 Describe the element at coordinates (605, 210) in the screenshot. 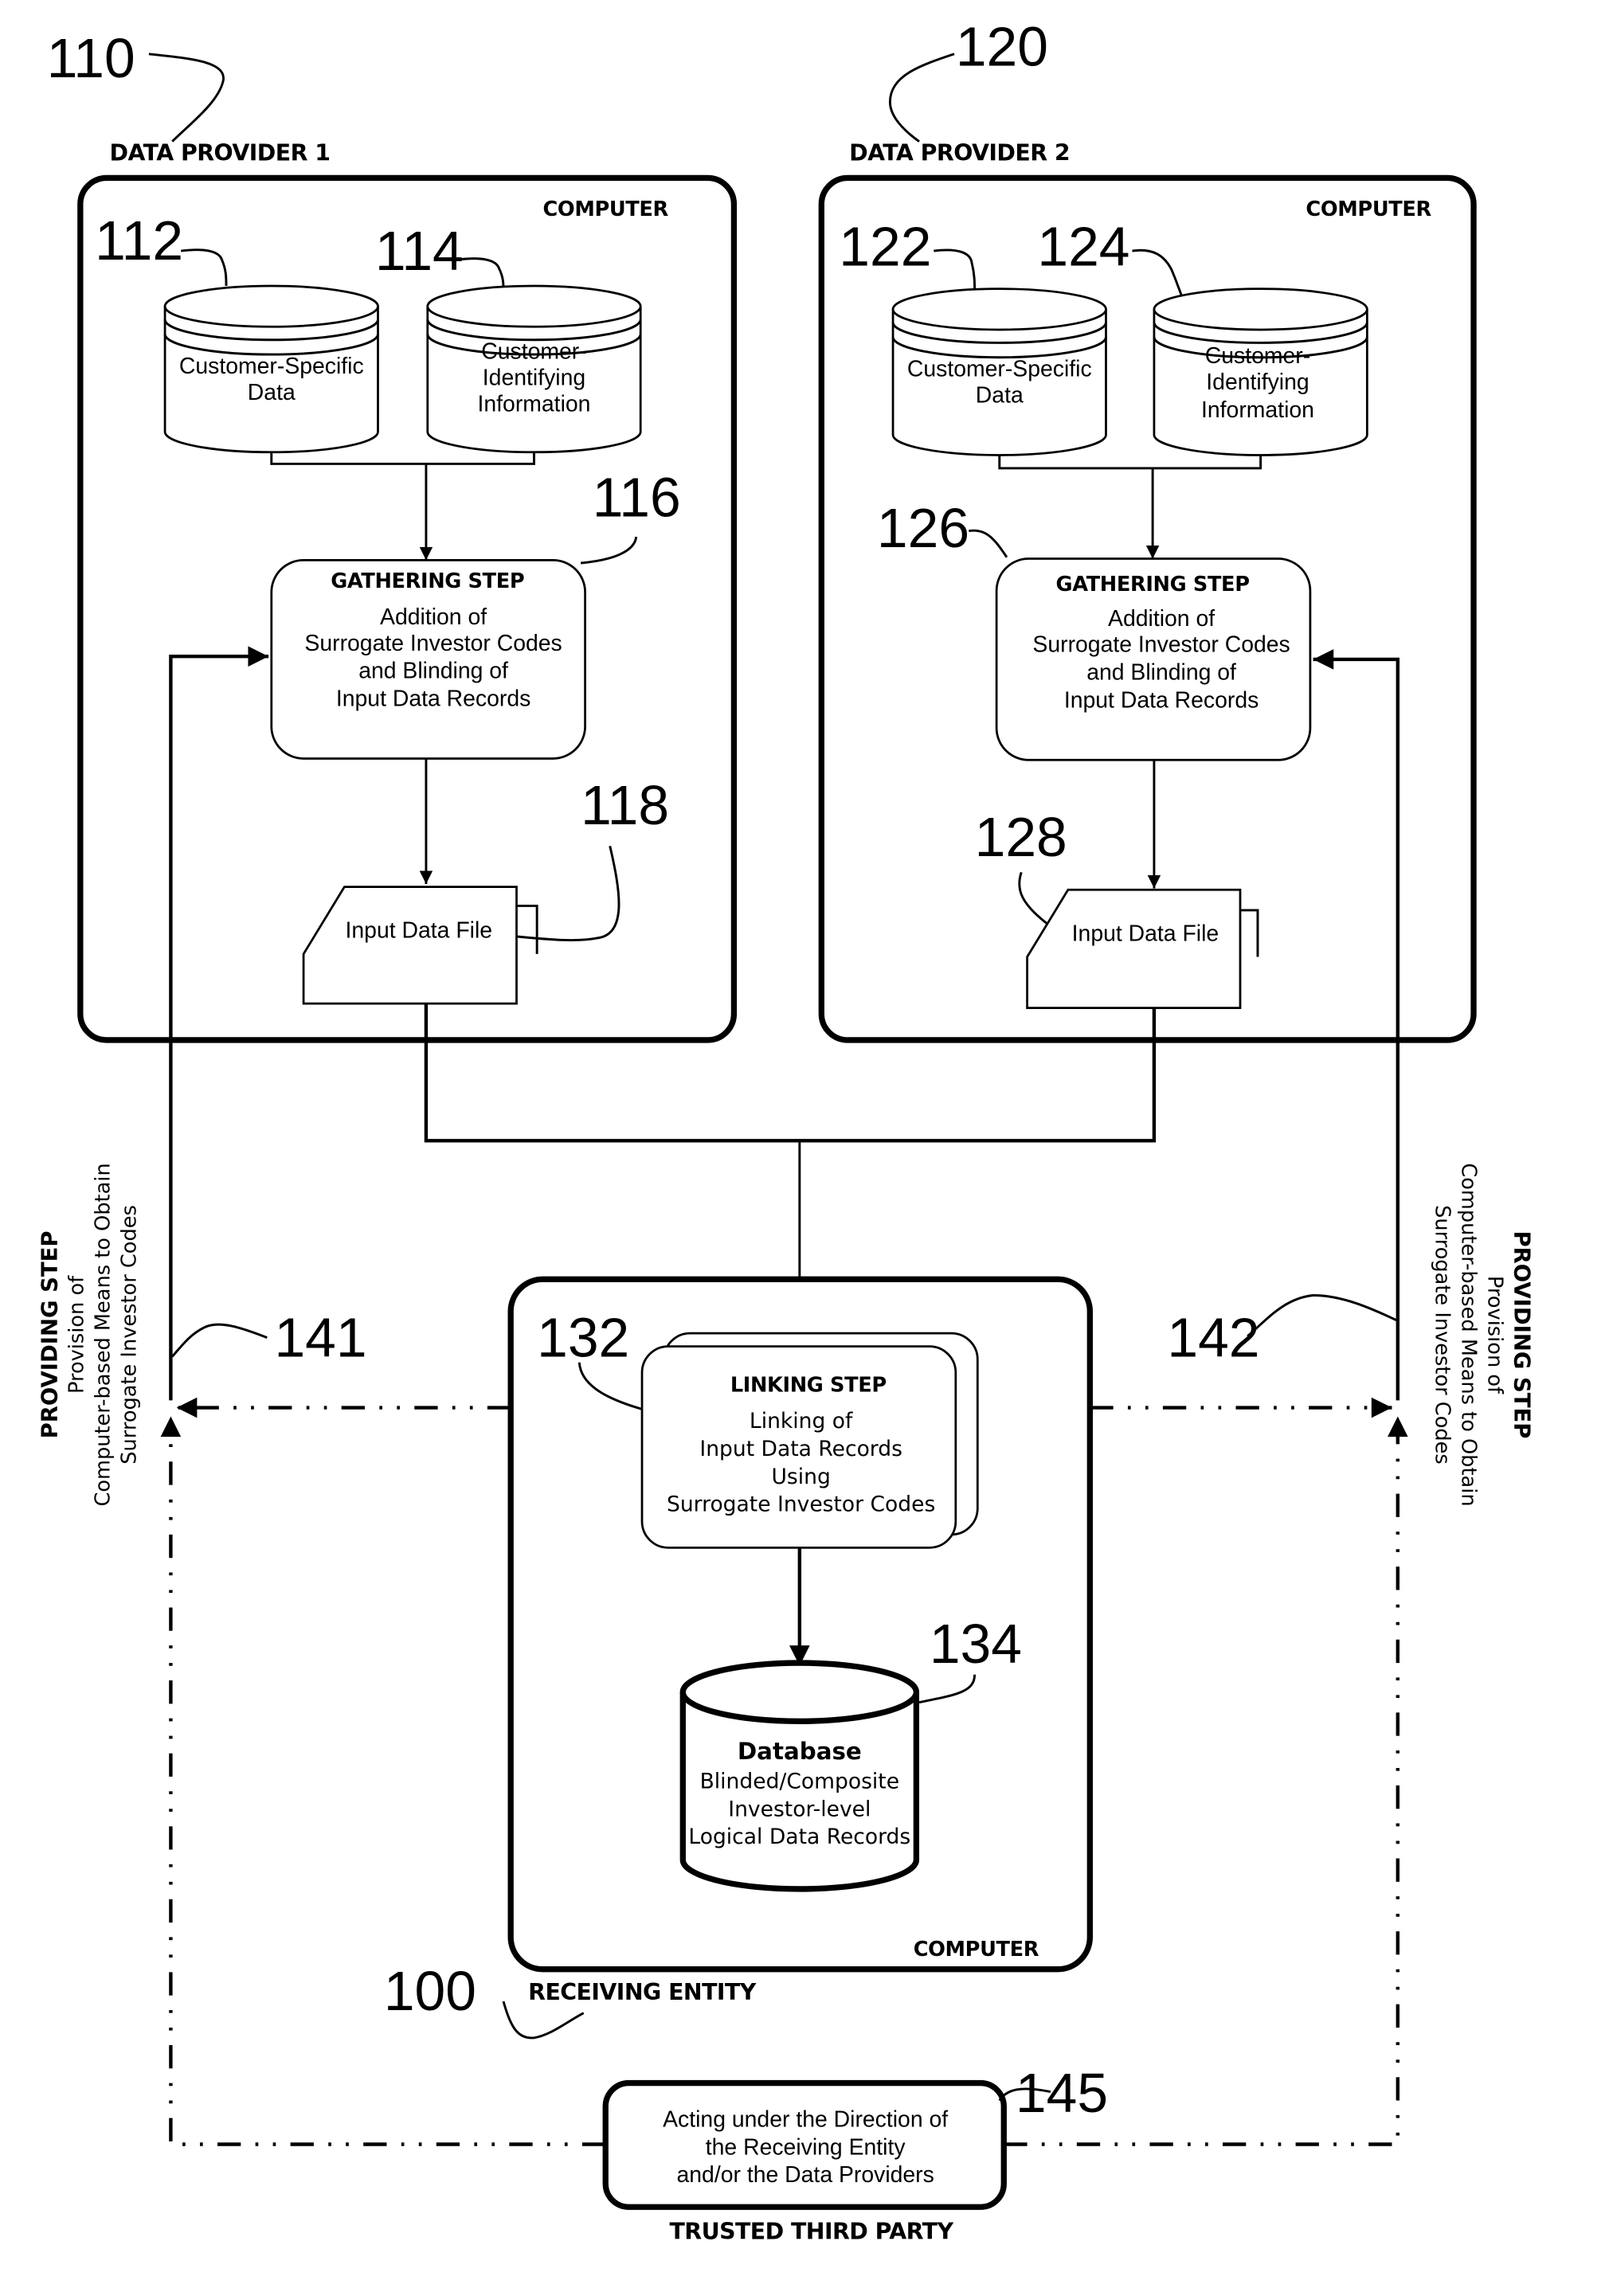

I see `computer-label-provider-1: COMPUTER` at that location.